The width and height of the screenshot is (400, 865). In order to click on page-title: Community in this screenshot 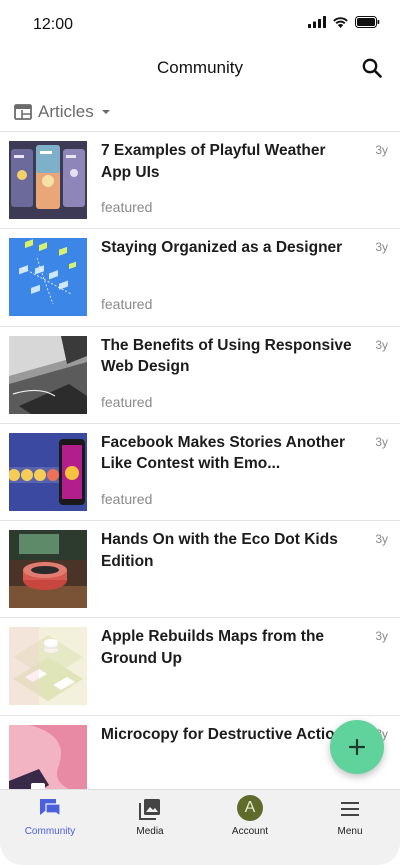, I will do `click(200, 67)`.